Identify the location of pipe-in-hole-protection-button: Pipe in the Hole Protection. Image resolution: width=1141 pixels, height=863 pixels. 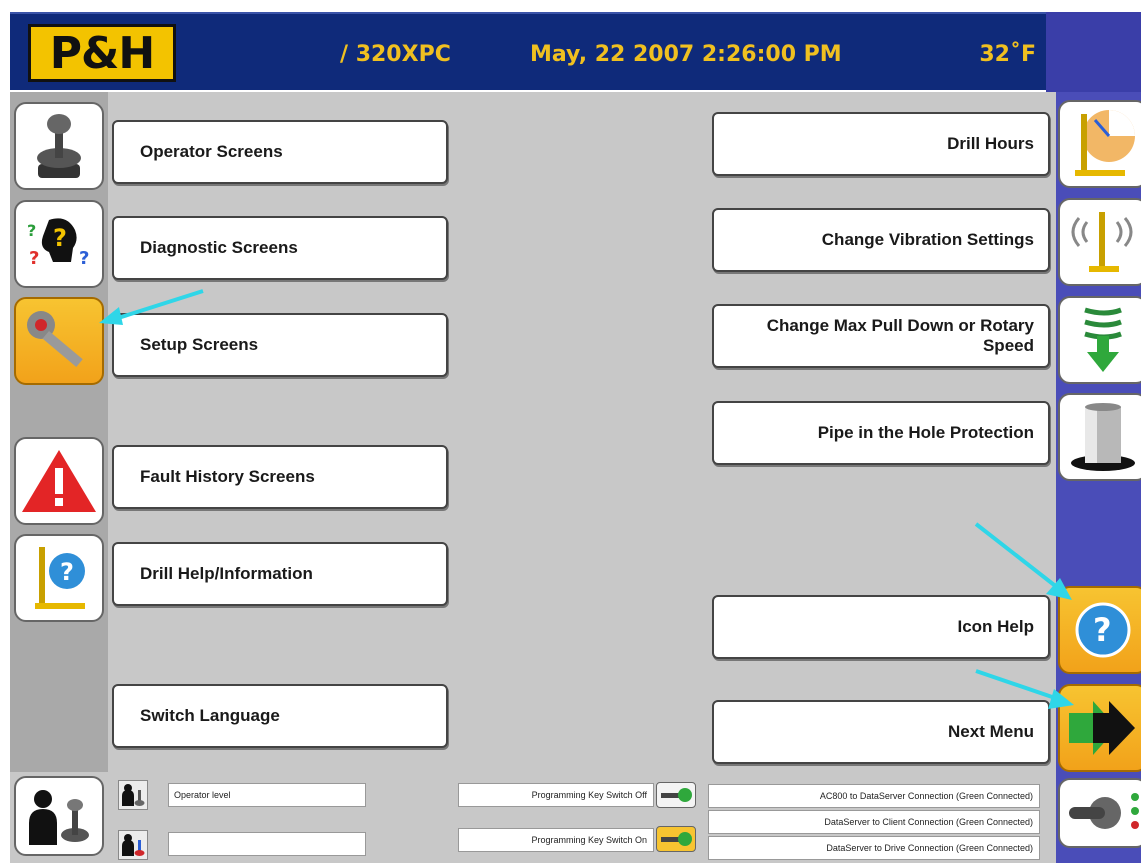
(881, 433).